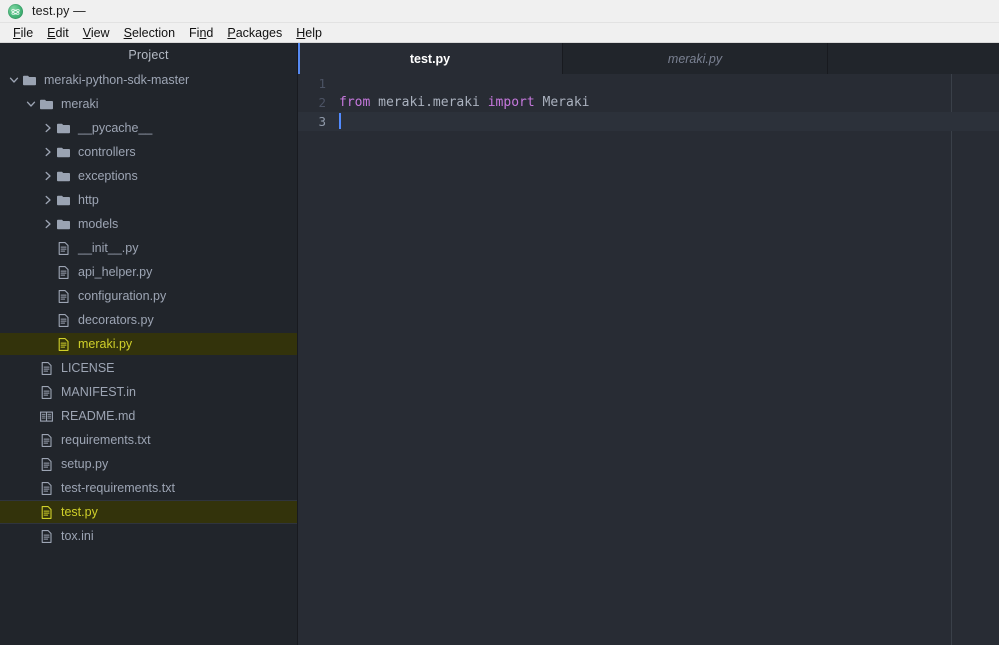 The image size is (999, 645). Describe the element at coordinates (88, 200) in the screenshot. I see `tree-item-text: http` at that location.